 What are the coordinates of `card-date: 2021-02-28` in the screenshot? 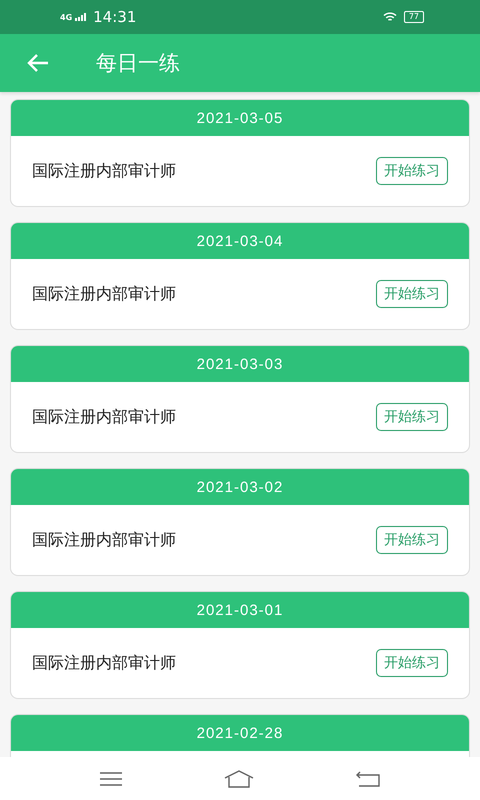 It's located at (240, 733).